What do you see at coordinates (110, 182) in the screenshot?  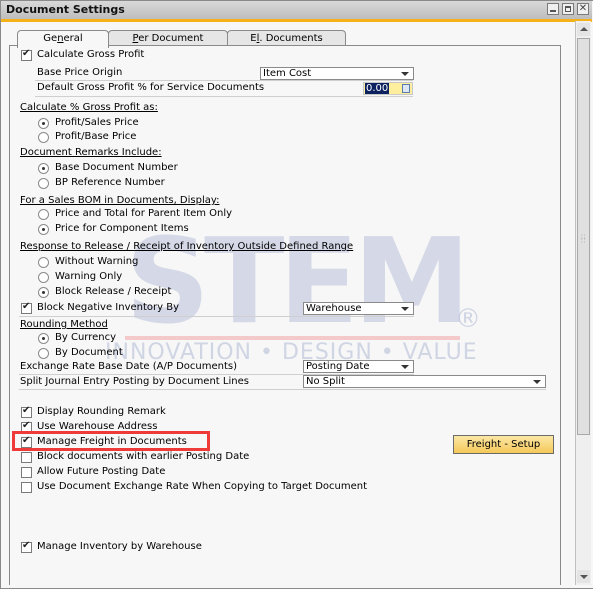 I see `radio-label: BP Reference Number` at bounding box center [110, 182].